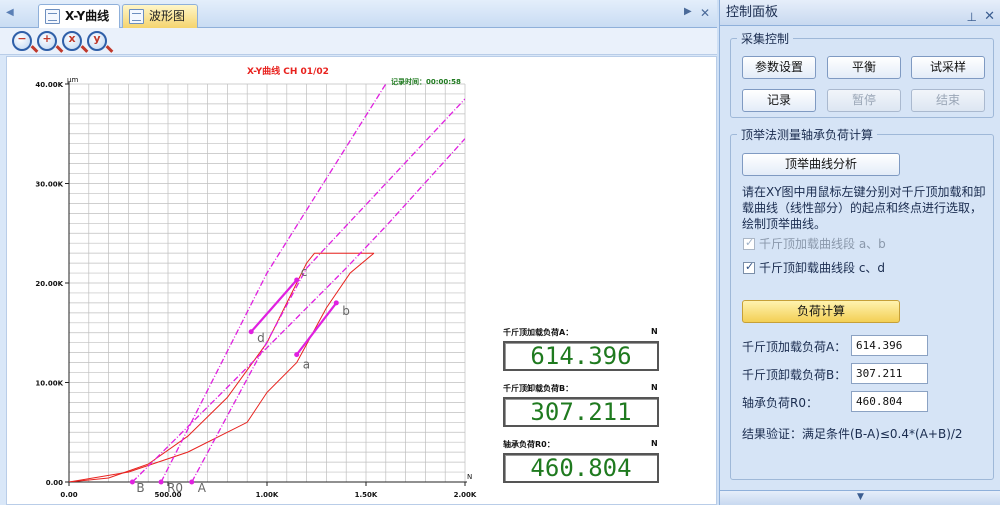 The height and width of the screenshot is (505, 1000). I want to click on unload-curve-checkbox: 千斤顶卸载曲线段 c、d, so click(814, 267).